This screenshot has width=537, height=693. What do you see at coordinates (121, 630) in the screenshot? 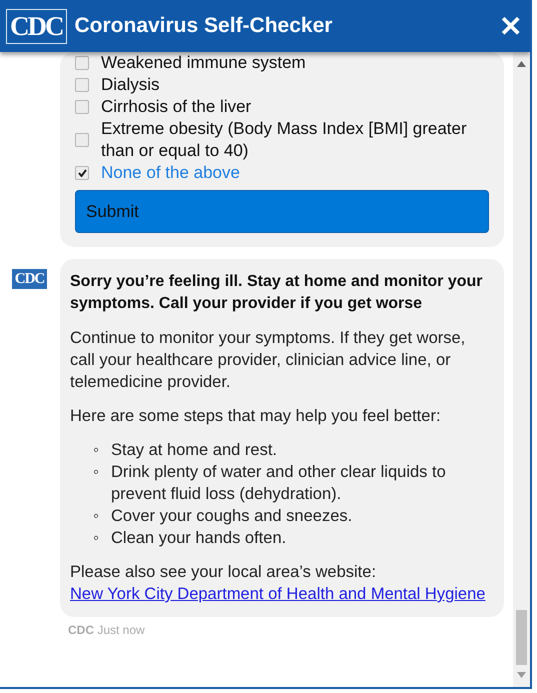
I see `timestamp: Just now` at bounding box center [121, 630].